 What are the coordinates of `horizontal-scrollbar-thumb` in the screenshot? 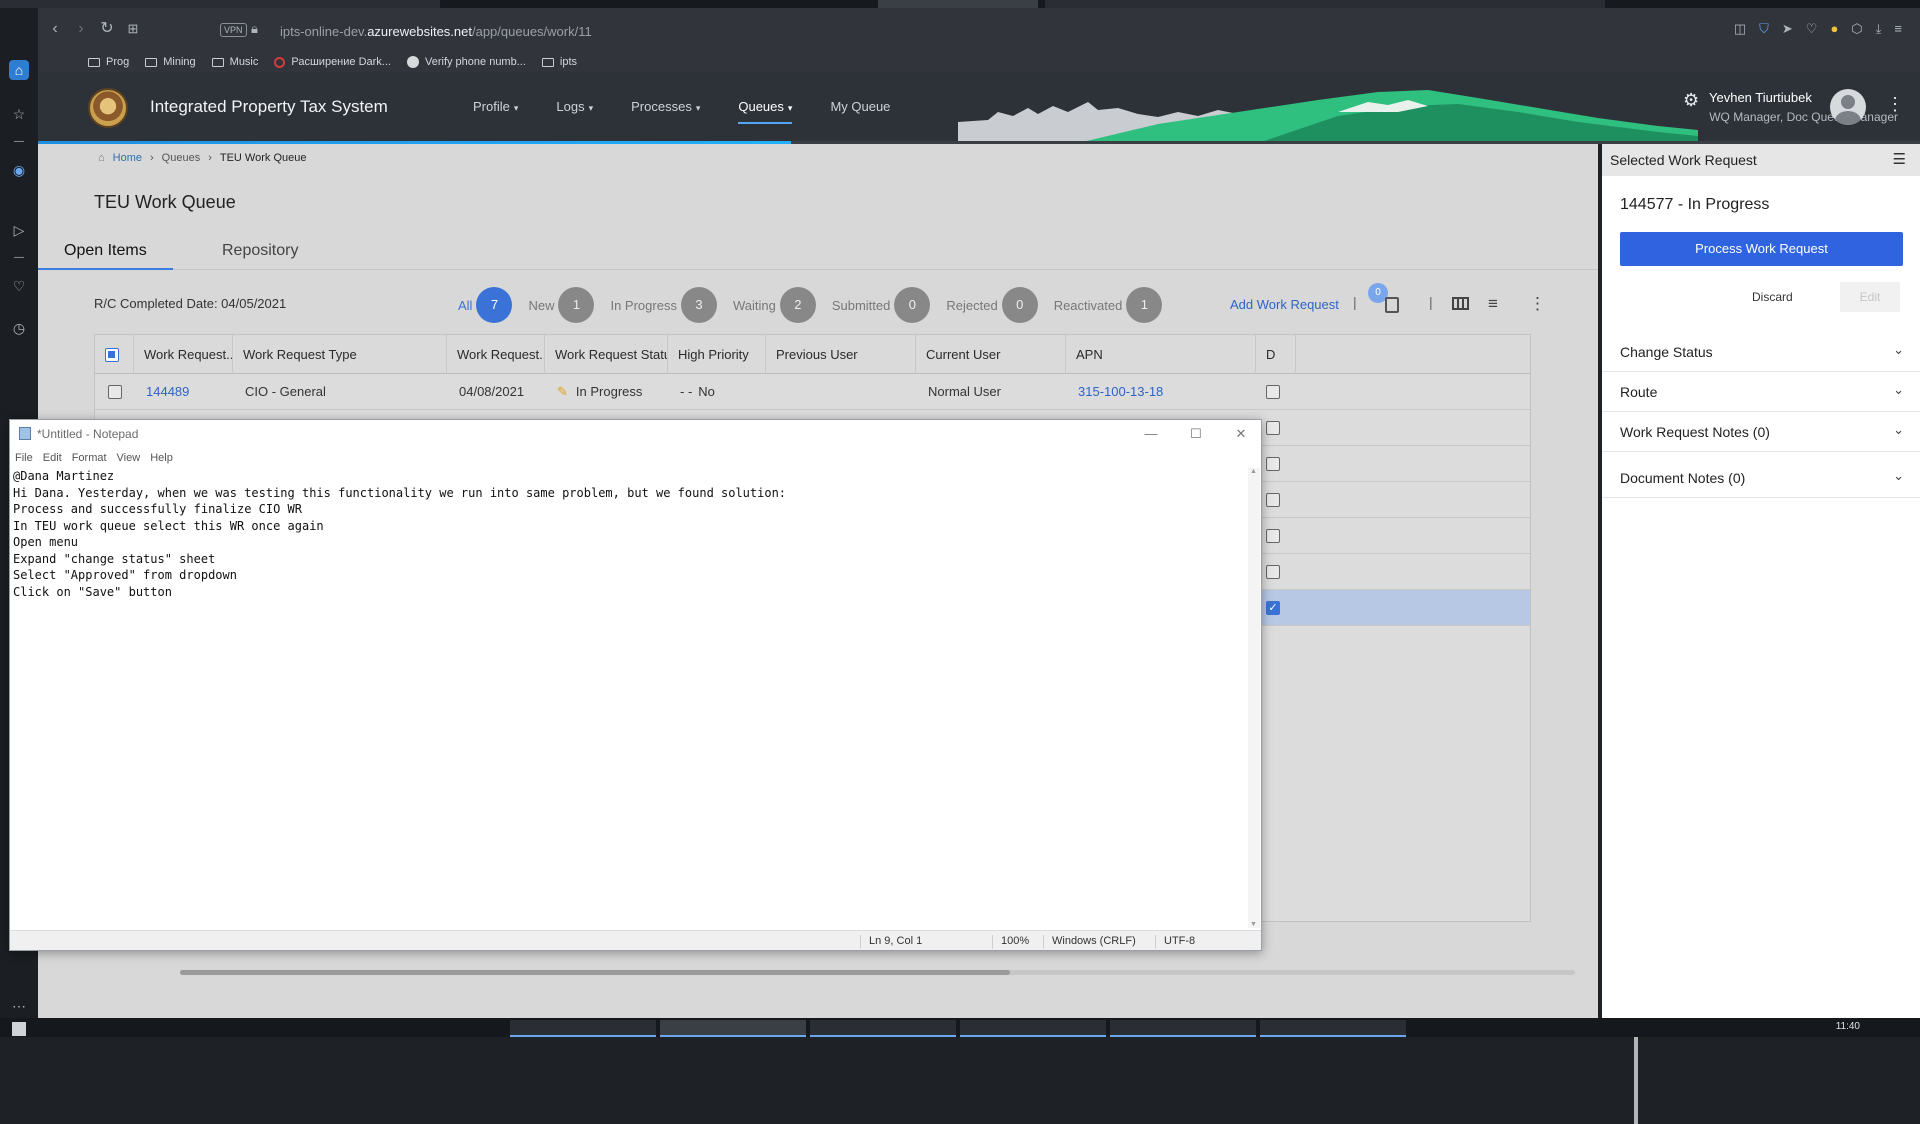 It's located at (595, 972).